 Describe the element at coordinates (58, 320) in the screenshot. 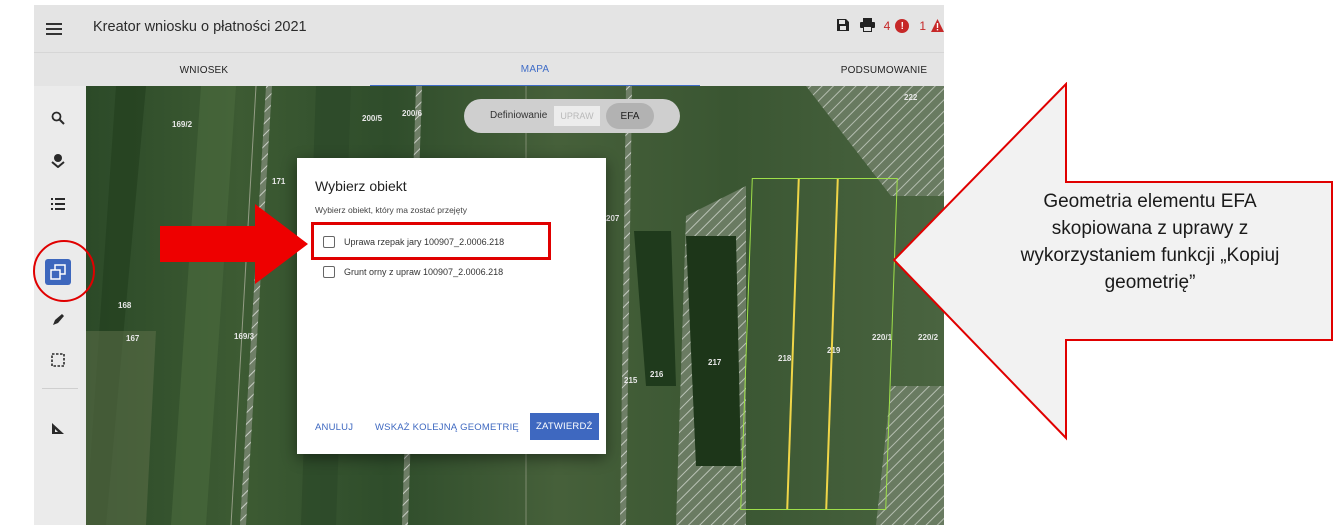

I see `pencil-icon` at that location.